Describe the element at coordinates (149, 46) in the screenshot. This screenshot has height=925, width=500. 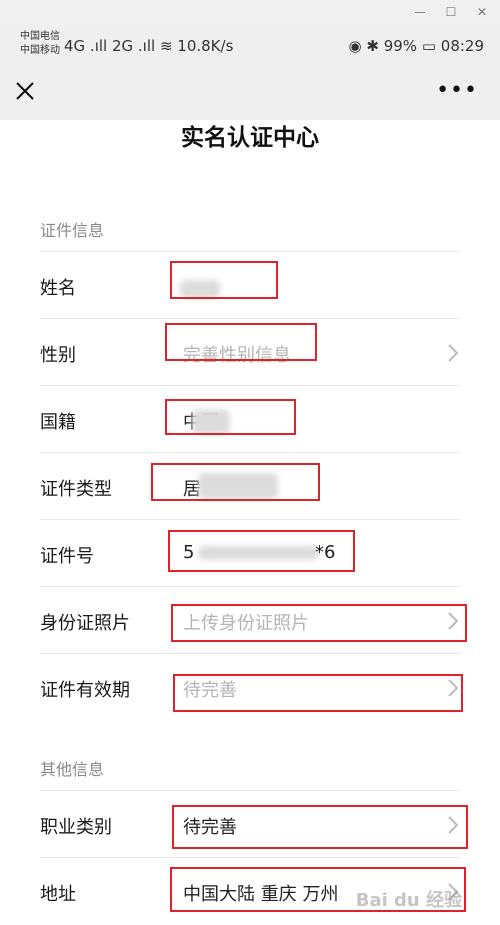
I see `signal-speed: 4G .ıll 2G .ıll ≋ 10.8K/s` at that location.